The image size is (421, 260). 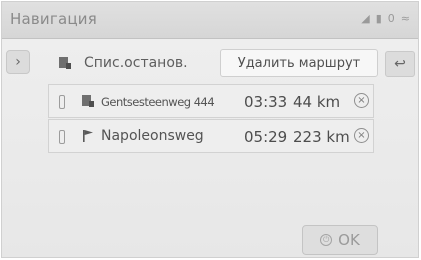 I want to click on delete-route-button: Удалить маршрут, so click(x=299, y=63).